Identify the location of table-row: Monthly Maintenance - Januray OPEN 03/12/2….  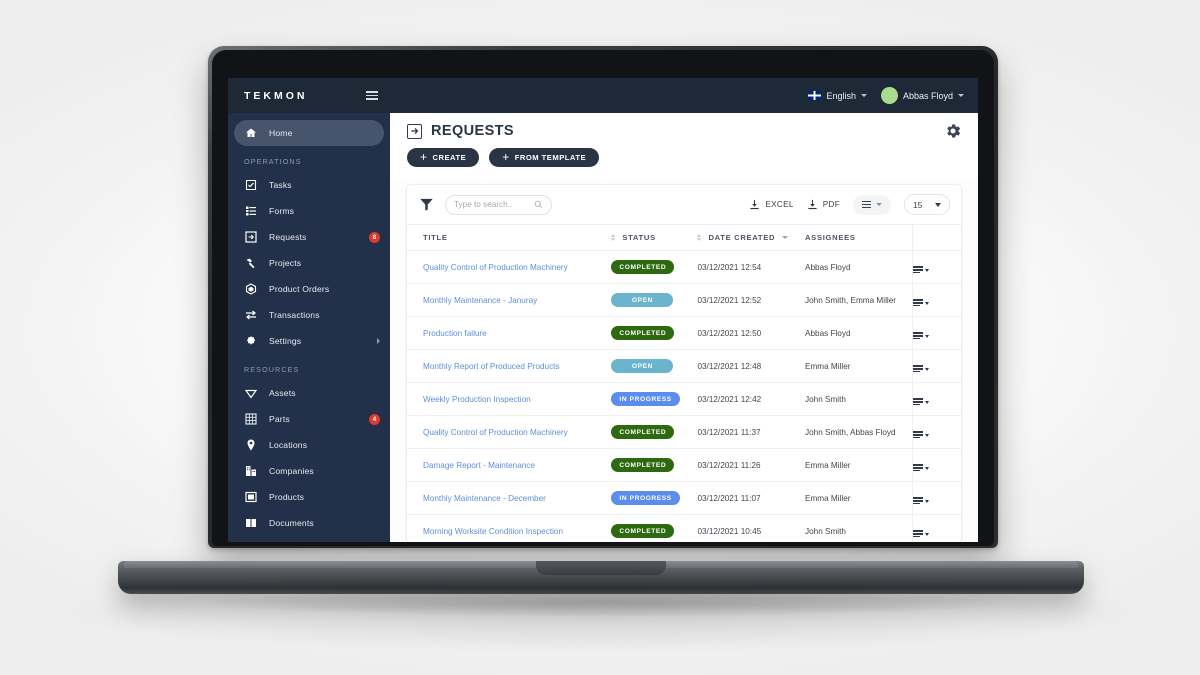
(684, 300).